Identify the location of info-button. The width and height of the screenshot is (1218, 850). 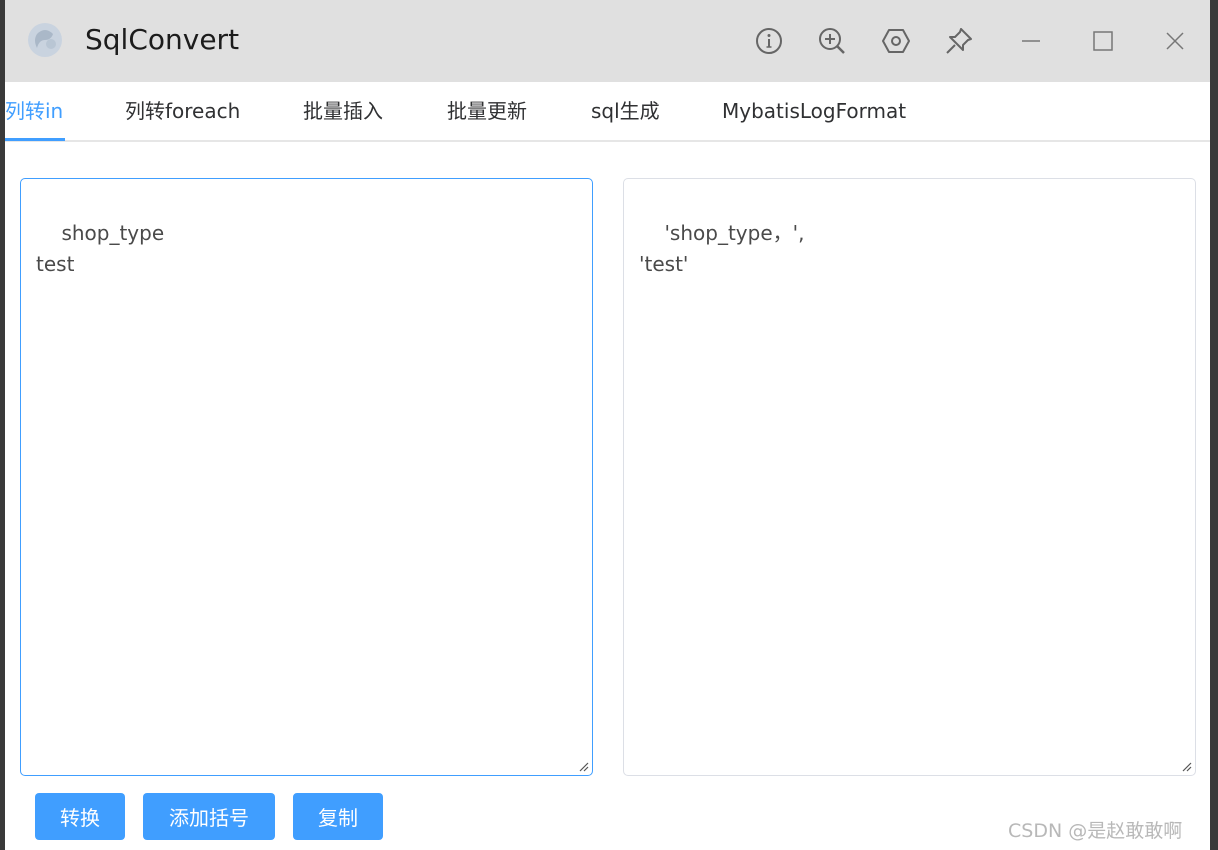
(769, 41).